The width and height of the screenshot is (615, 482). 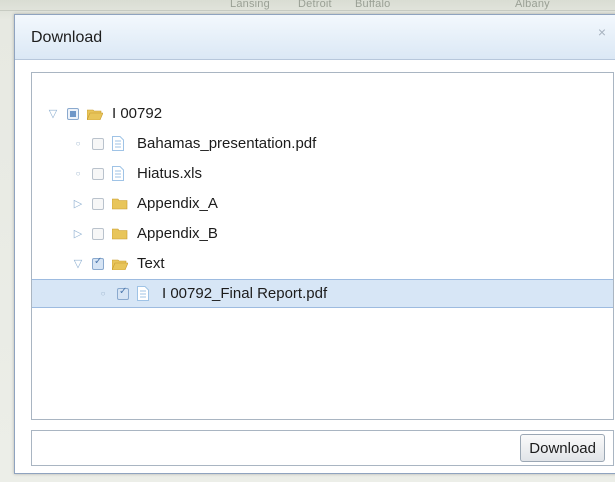 I want to click on tree-item-label: Text, so click(x=151, y=263).